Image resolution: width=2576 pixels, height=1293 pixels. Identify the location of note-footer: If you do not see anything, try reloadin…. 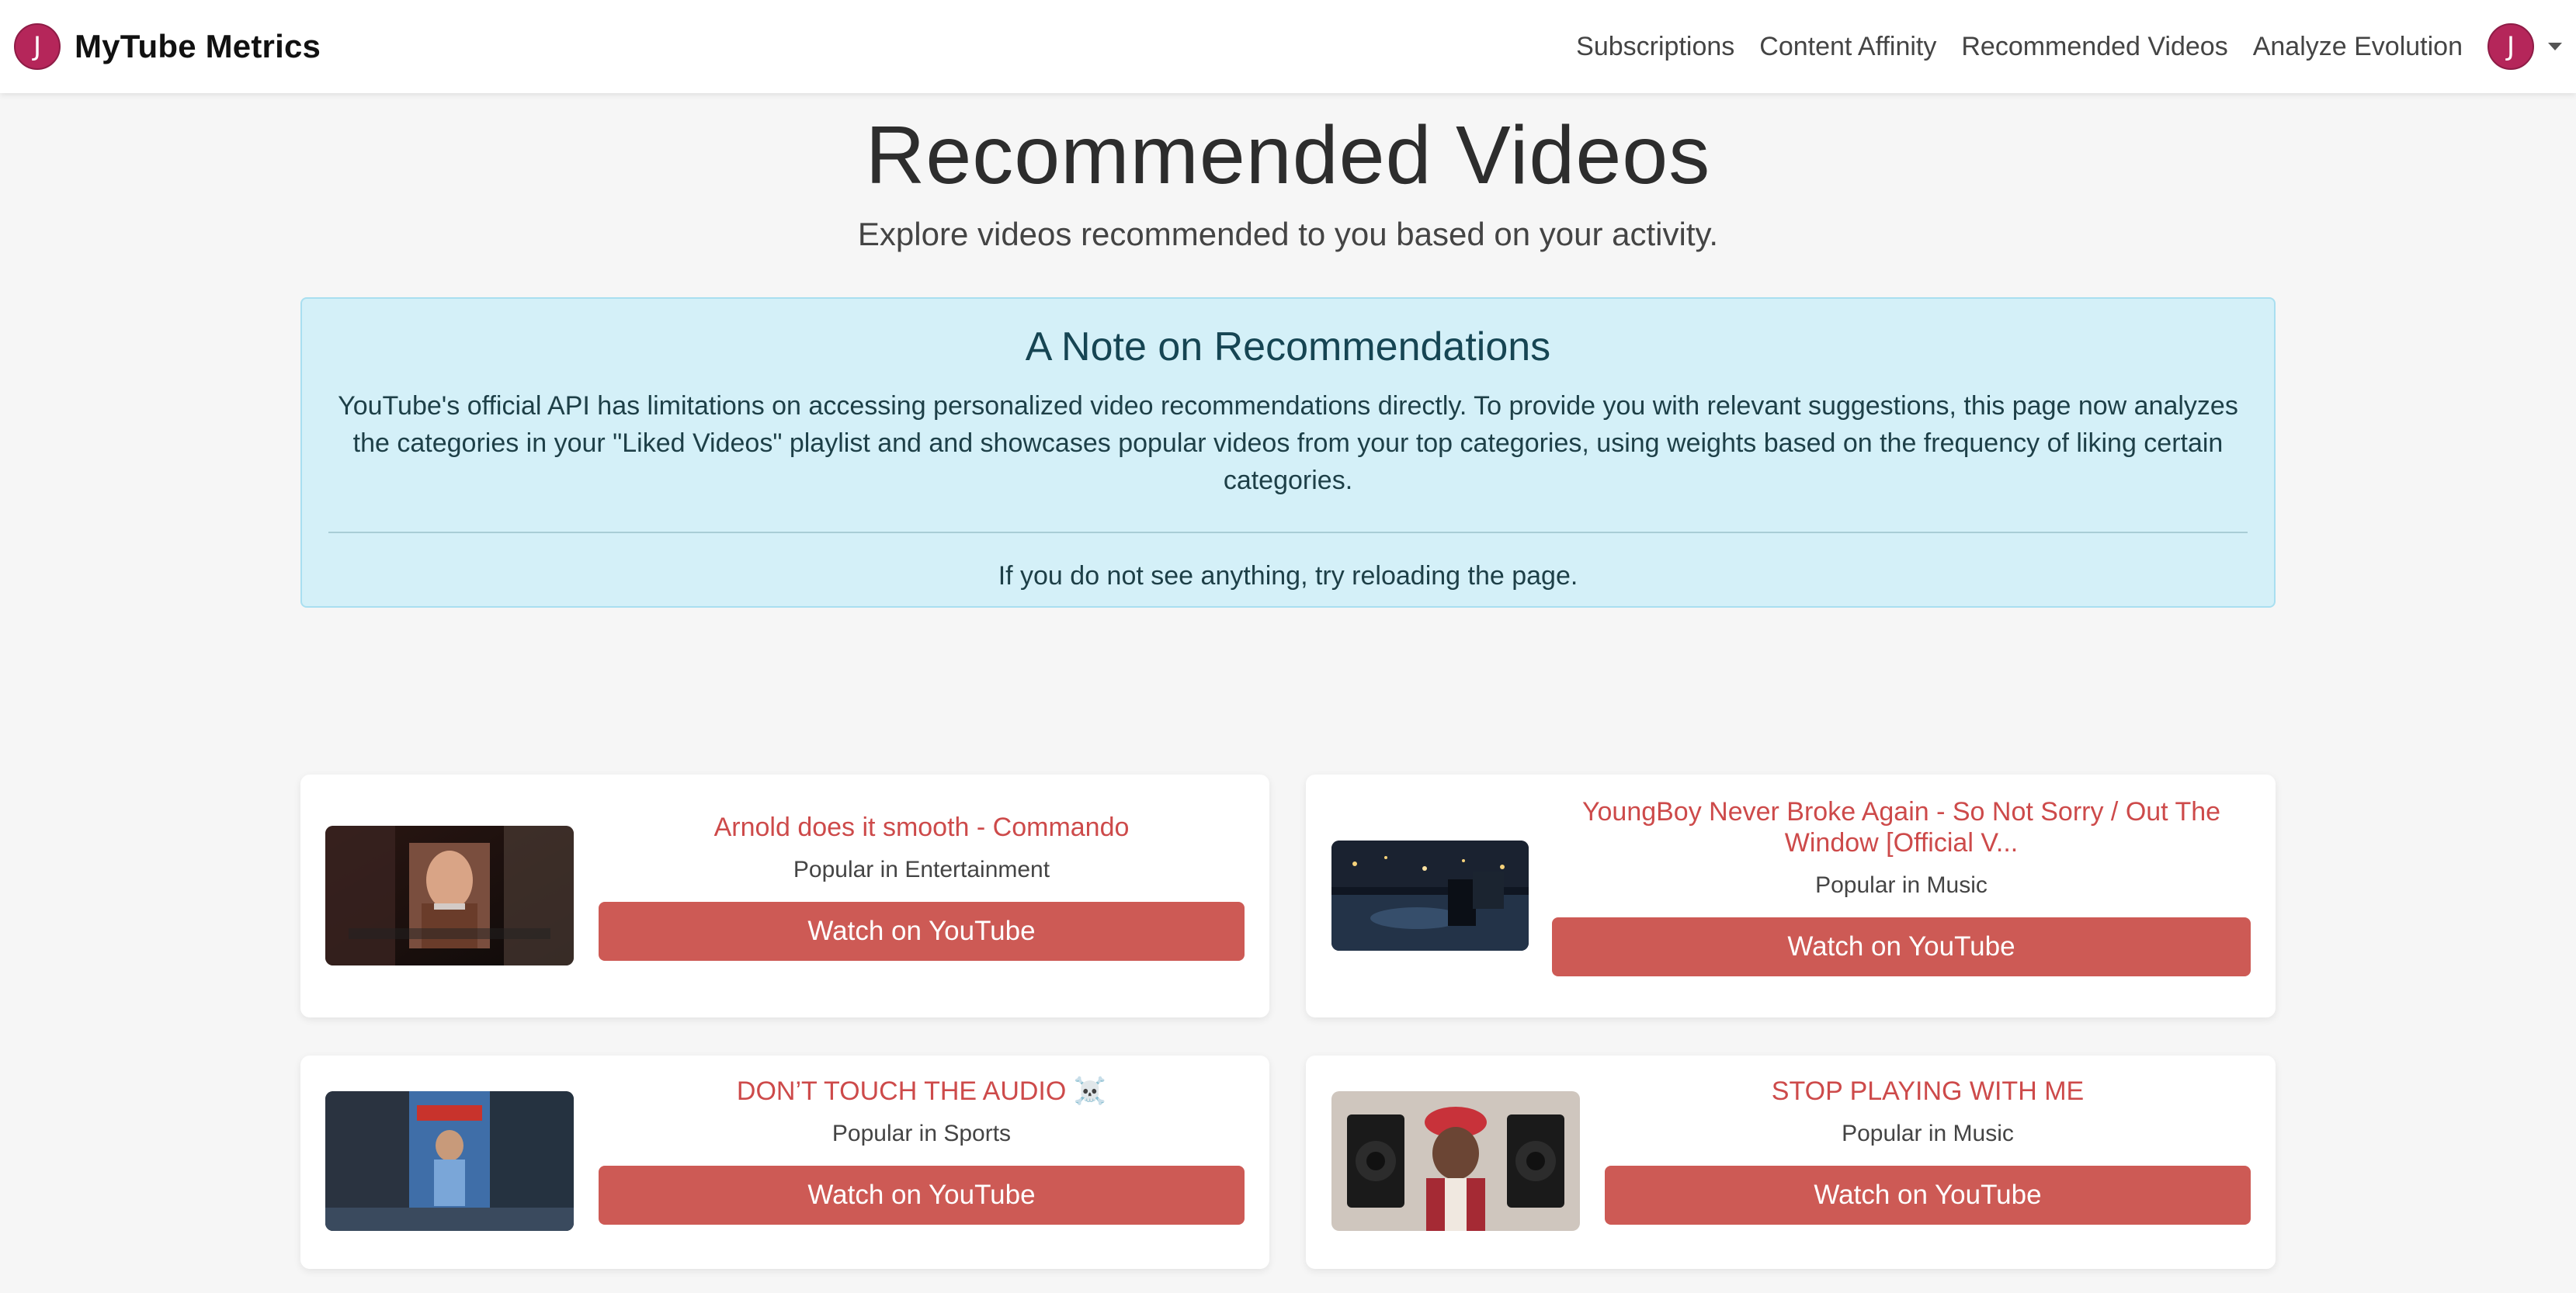
(1288, 576).